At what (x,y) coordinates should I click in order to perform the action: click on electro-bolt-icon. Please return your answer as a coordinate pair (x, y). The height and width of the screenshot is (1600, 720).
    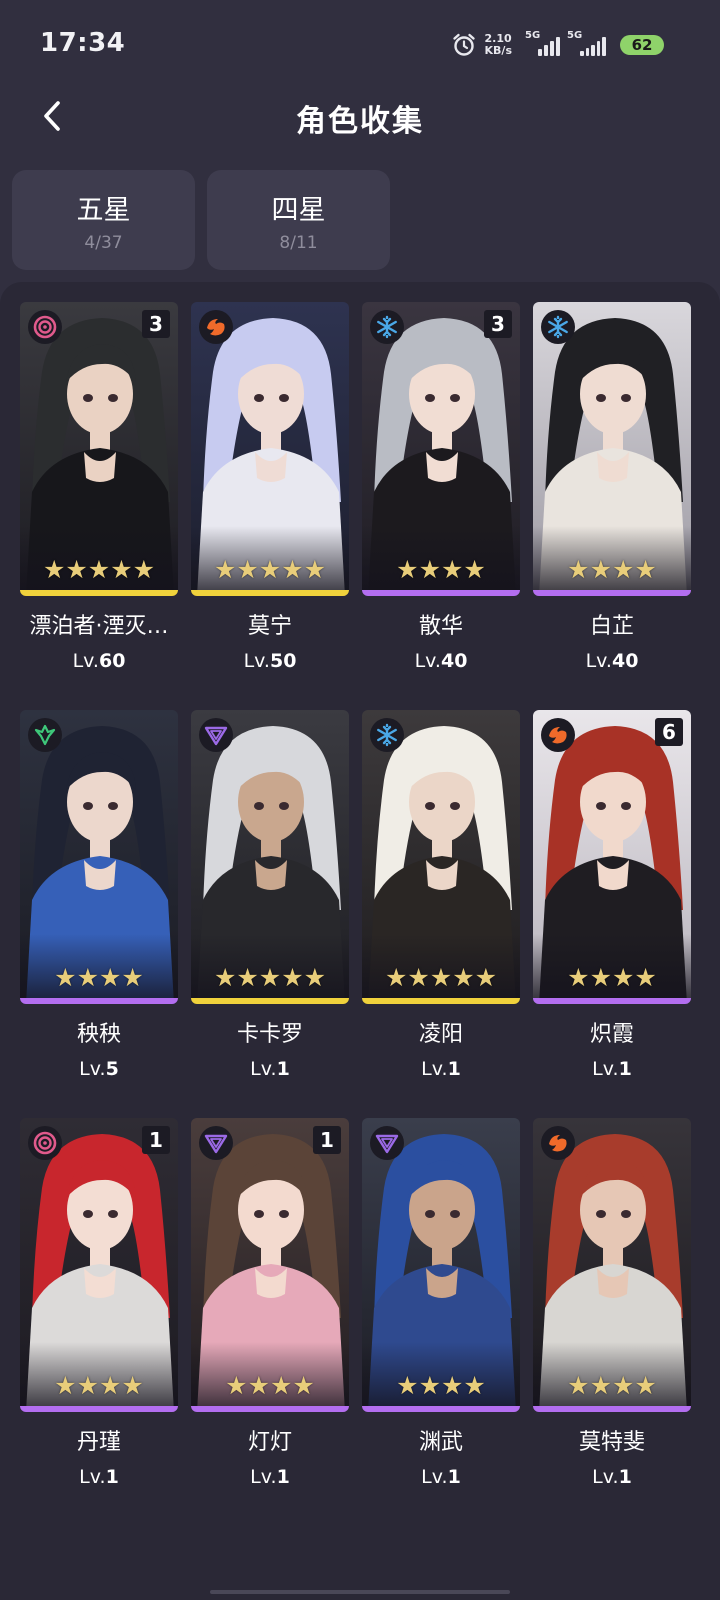
    Looking at the image, I should click on (387, 1143).